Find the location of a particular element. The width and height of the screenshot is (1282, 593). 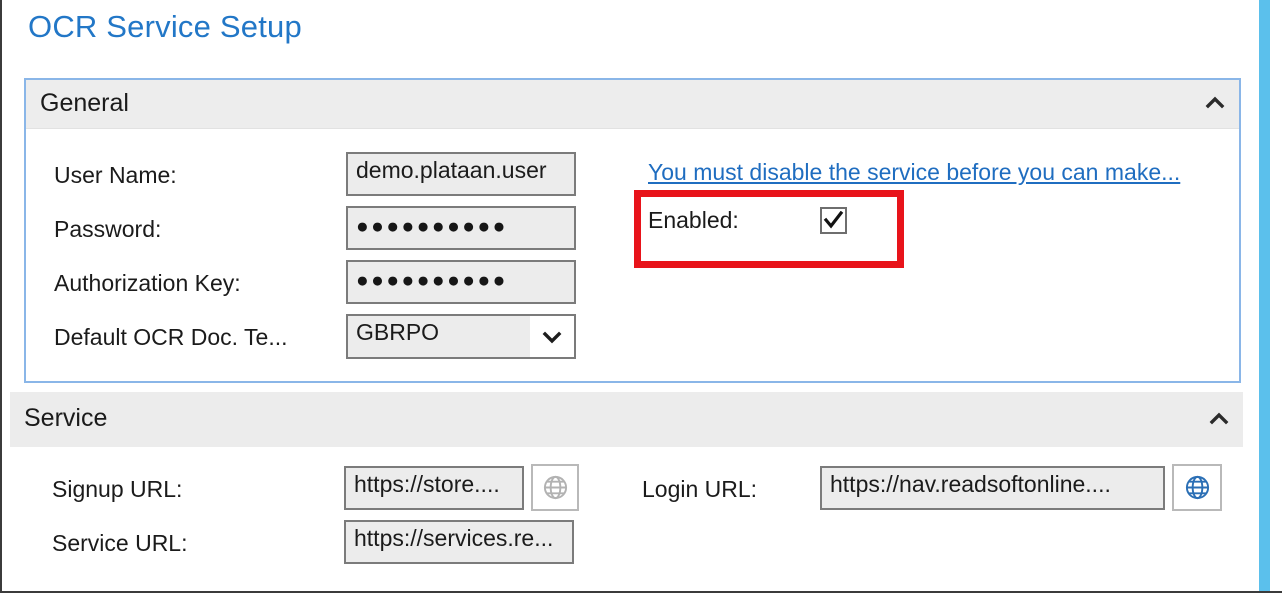

general-section-header: General is located at coordinates (632, 104).